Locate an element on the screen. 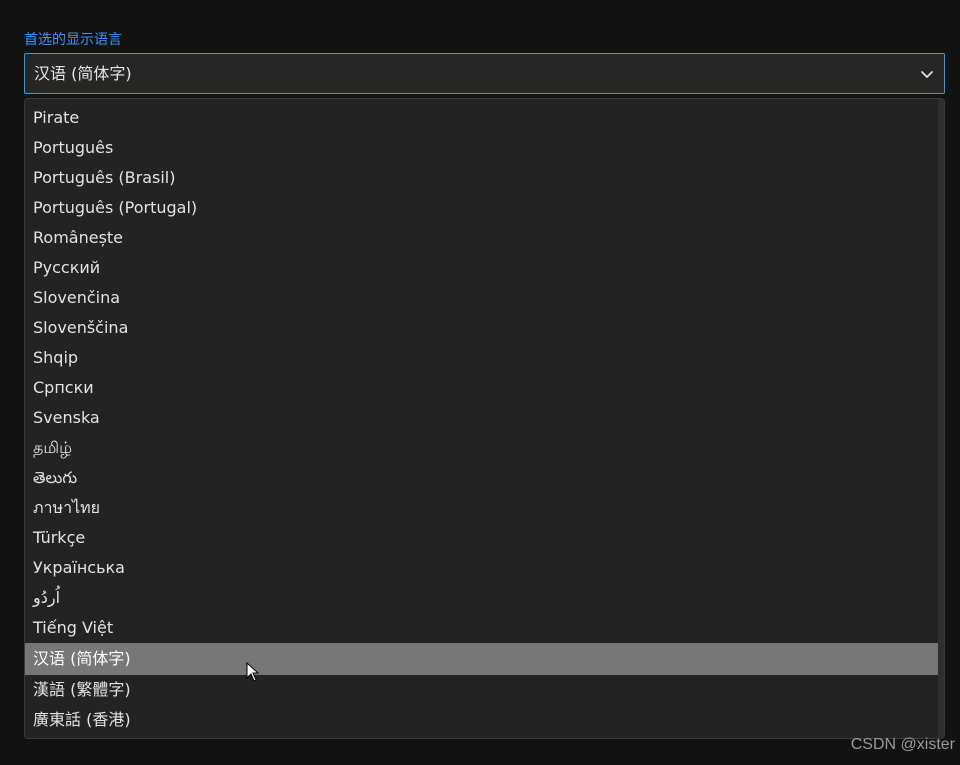 This screenshot has width=960, height=765. list-item: Svenska is located at coordinates (481, 418).